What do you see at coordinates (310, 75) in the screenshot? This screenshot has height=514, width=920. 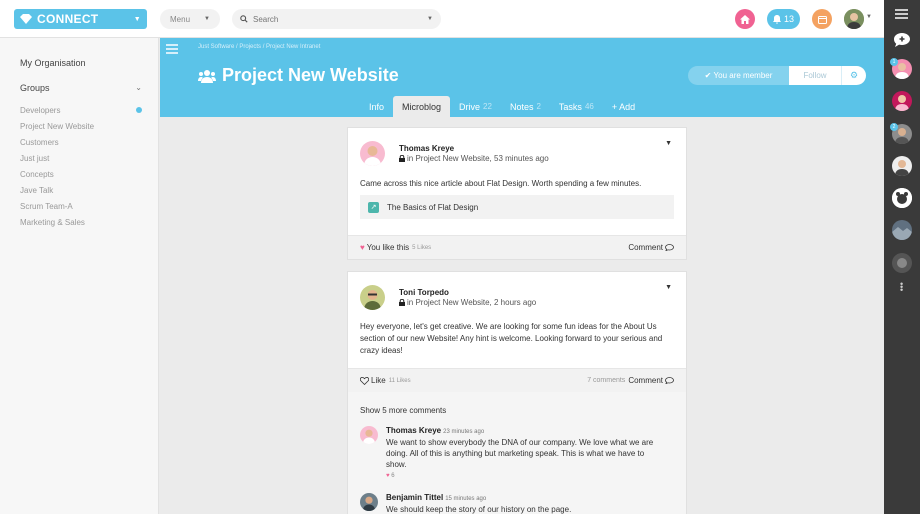 I see `project-title-text: Project New Website` at bounding box center [310, 75].